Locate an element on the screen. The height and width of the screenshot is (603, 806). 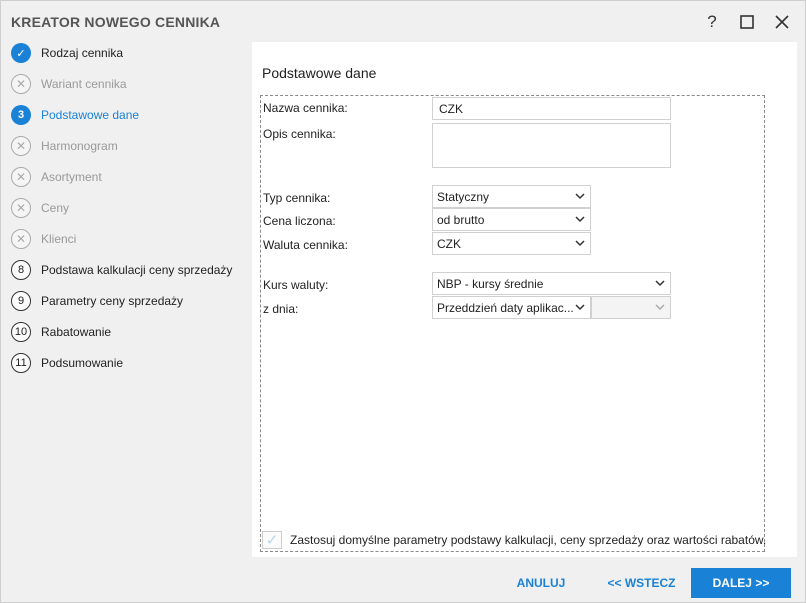
currency-value: CZK is located at coordinates (449, 244).